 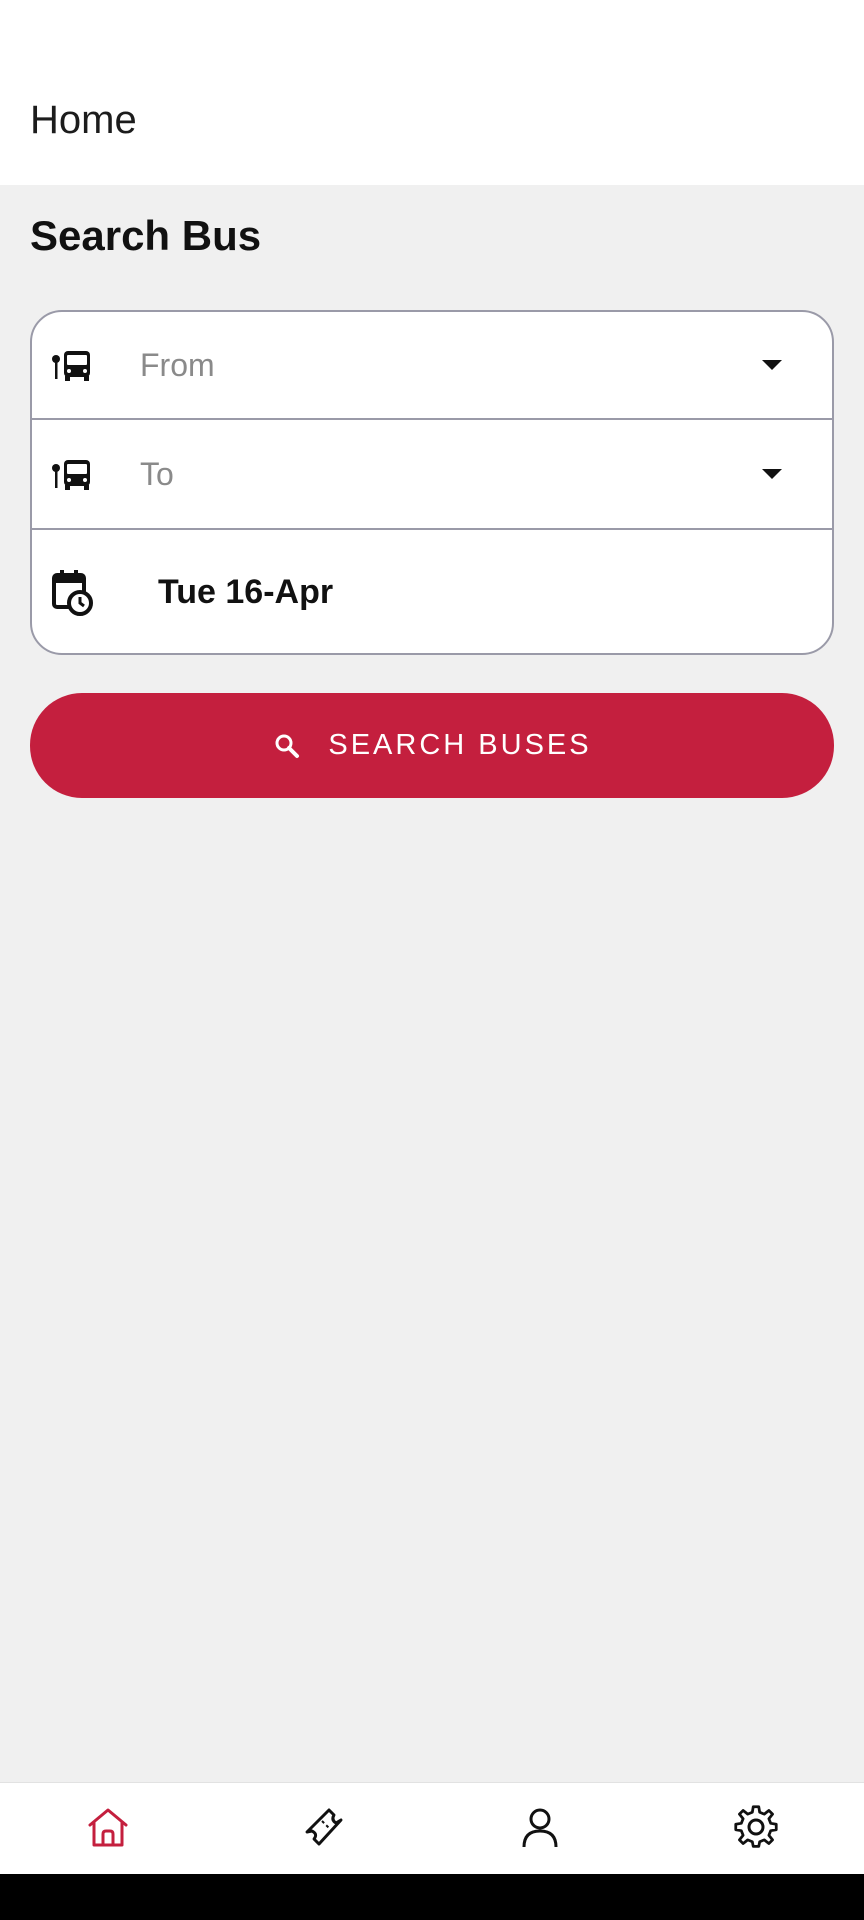 I want to click on nav-item-settings, so click(x=756, y=1829).